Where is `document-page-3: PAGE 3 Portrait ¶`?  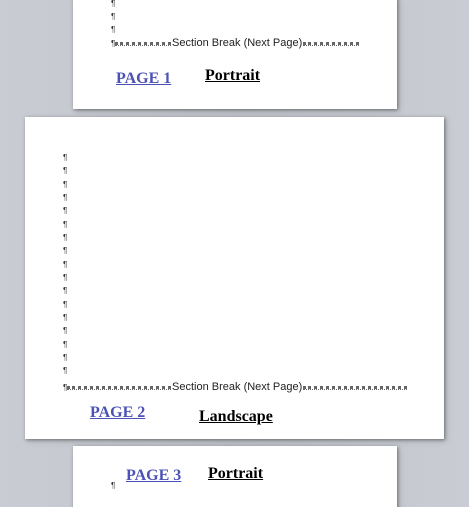
document-page-3: PAGE 3 Portrait ¶ is located at coordinates (235, 476).